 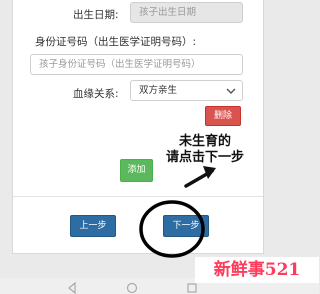 I want to click on annotation-circle, so click(x=172, y=229).